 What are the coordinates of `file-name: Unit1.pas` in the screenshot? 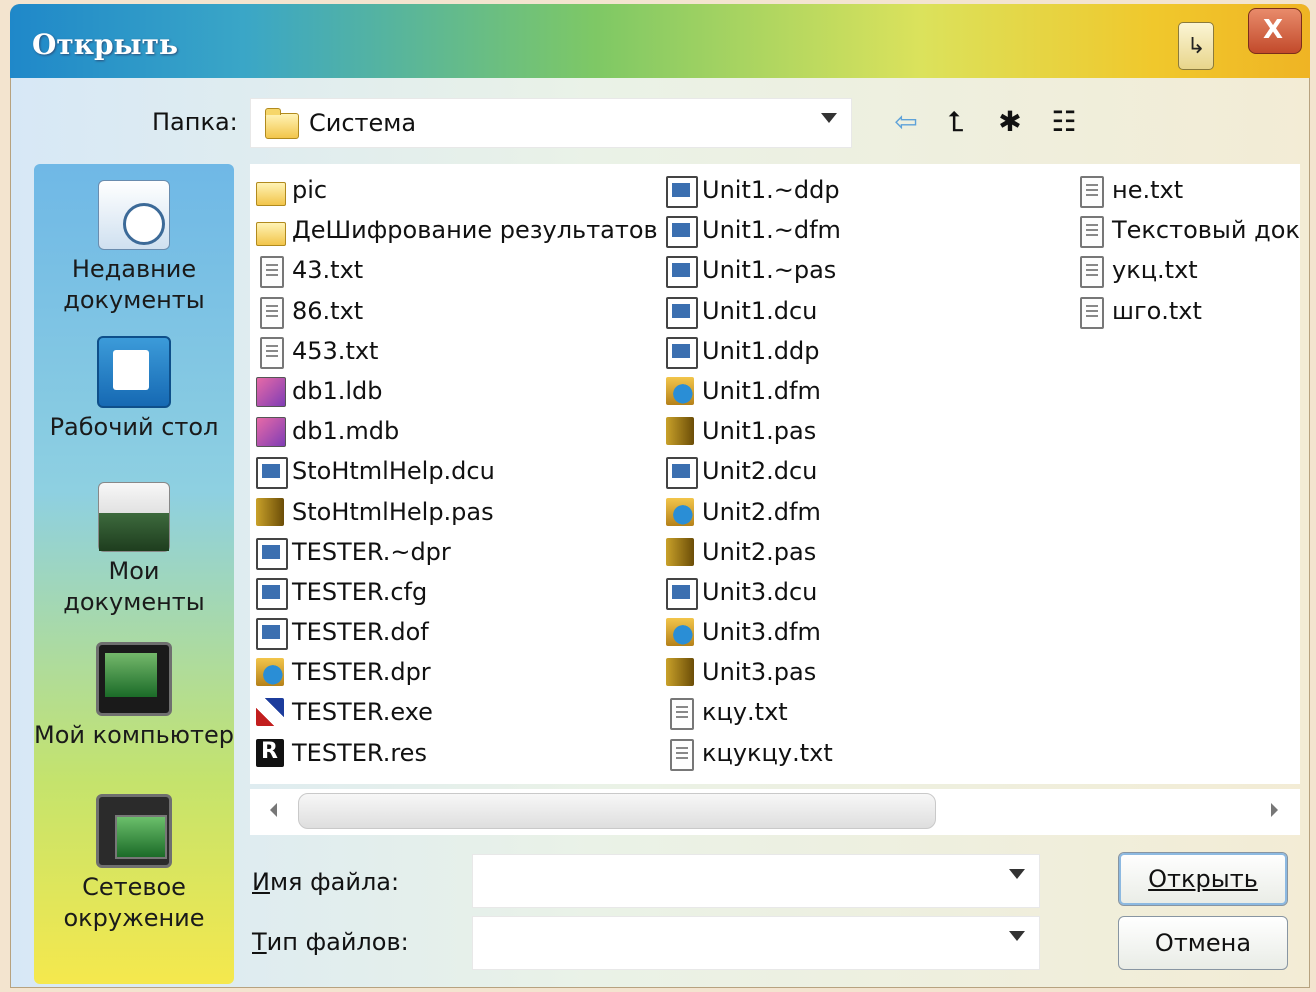 It's located at (759, 431).